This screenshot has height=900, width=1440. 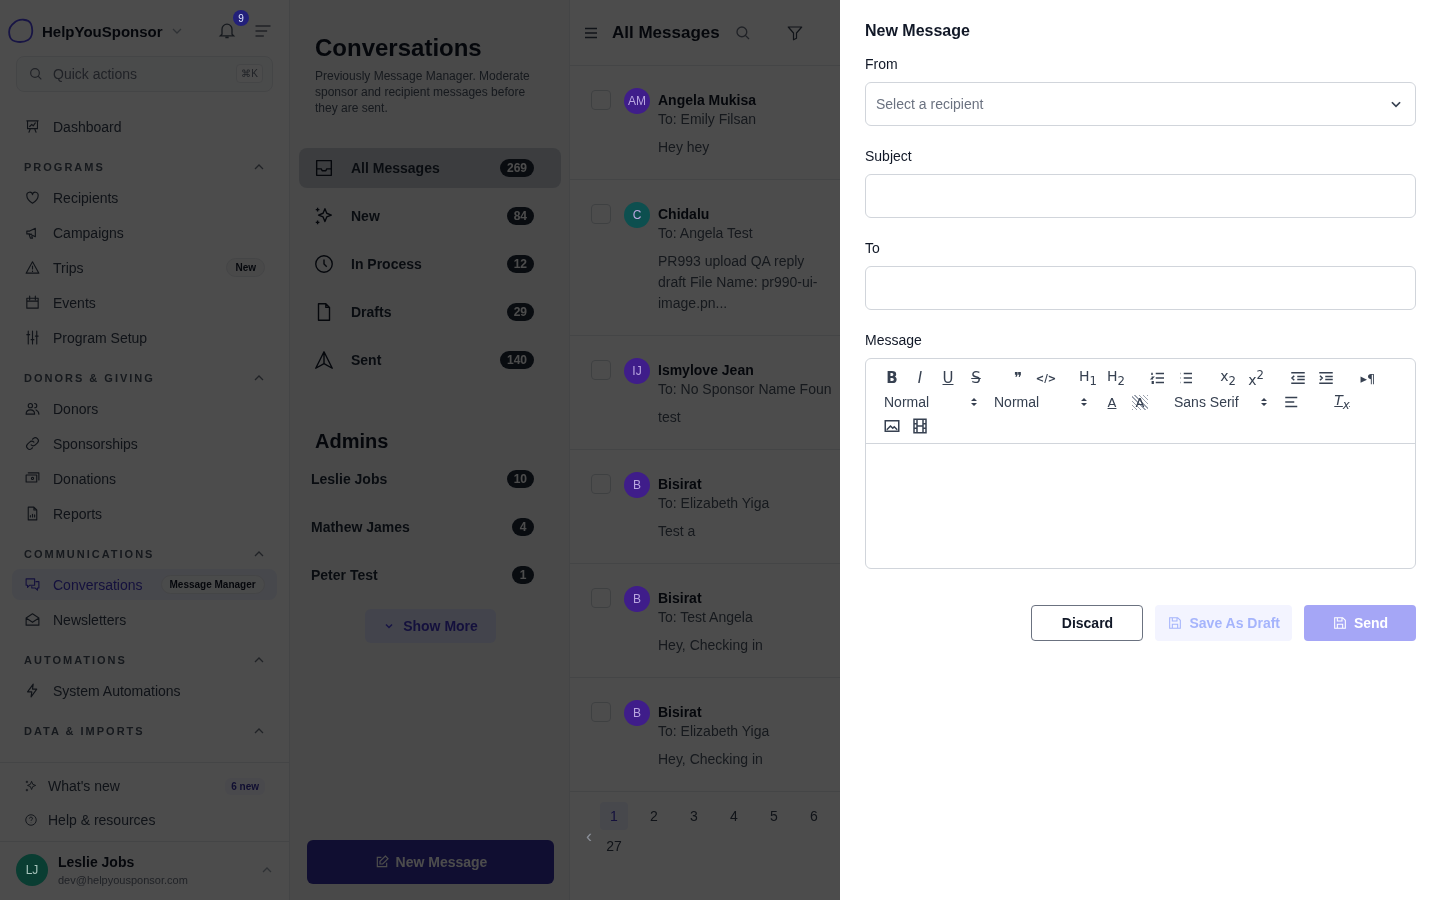 What do you see at coordinates (873, 248) in the screenshot?
I see `field-label: To` at bounding box center [873, 248].